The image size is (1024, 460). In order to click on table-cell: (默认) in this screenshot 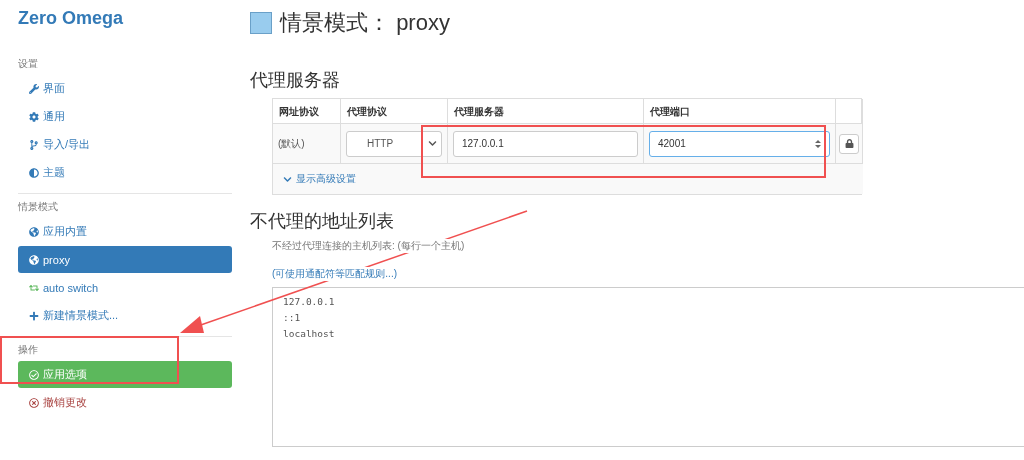, I will do `click(291, 143)`.